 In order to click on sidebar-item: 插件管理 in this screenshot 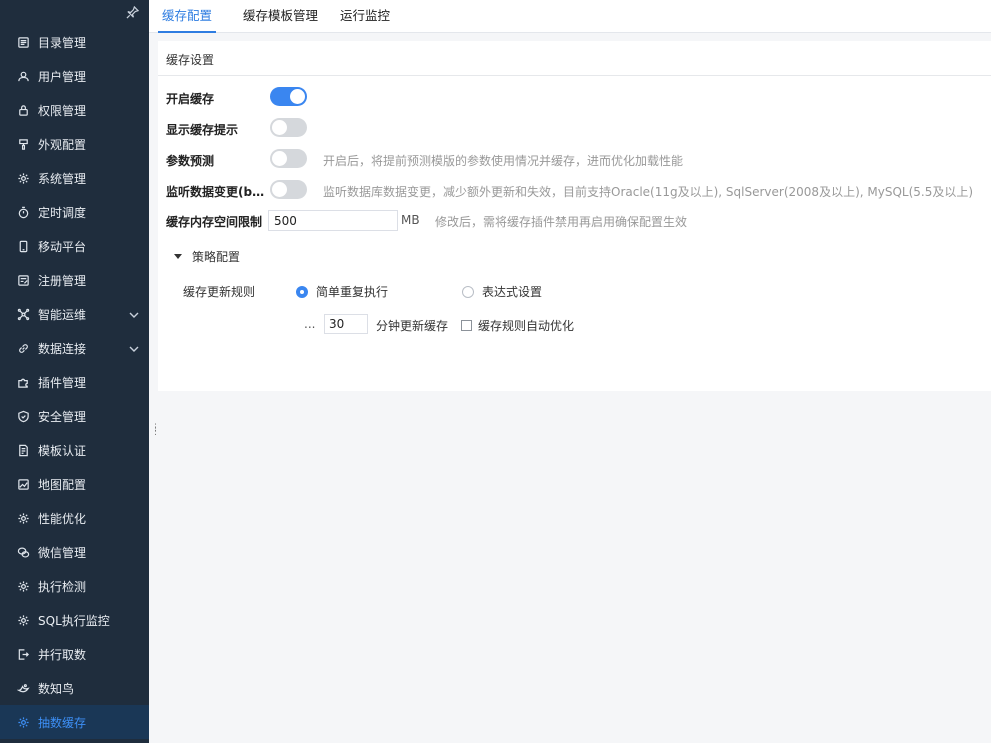, I will do `click(74, 382)`.